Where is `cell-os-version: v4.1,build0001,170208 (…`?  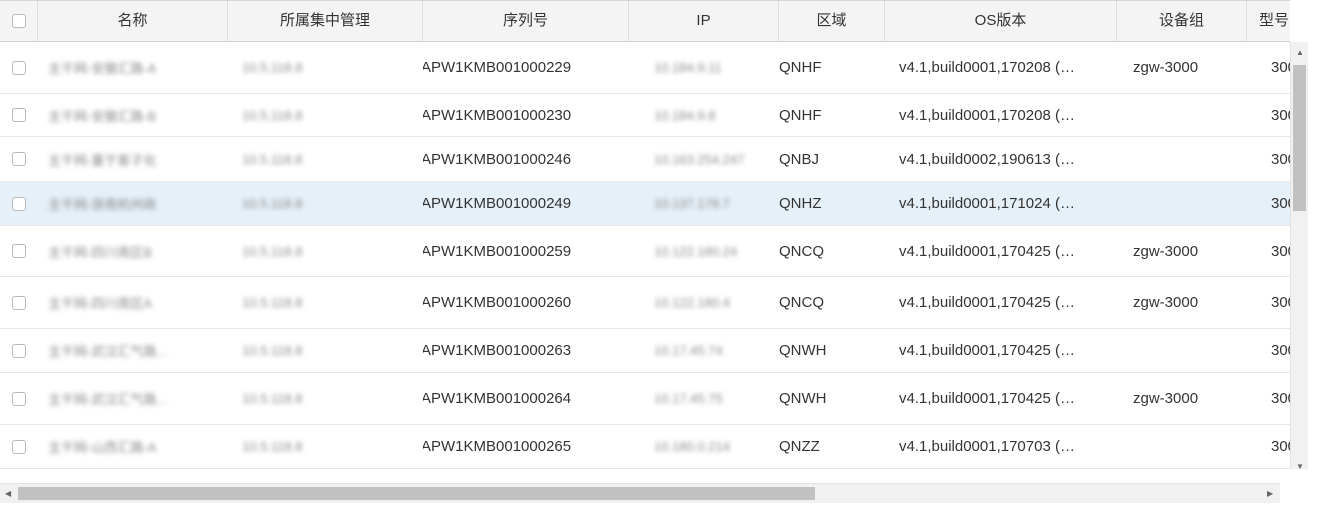
cell-os-version: v4.1,build0001,170208 (… is located at coordinates (1001, 115).